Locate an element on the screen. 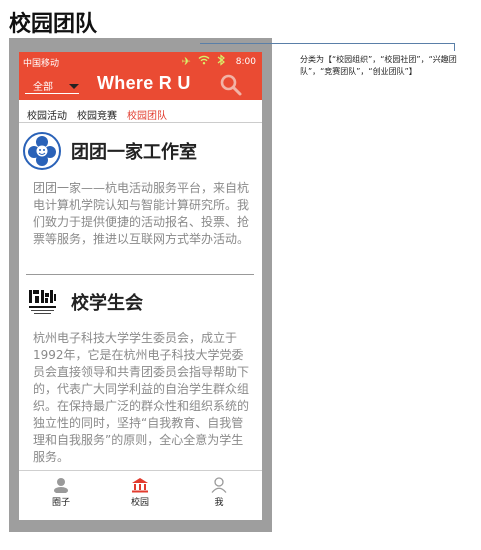  nav-label: 我 is located at coordinates (219, 503).